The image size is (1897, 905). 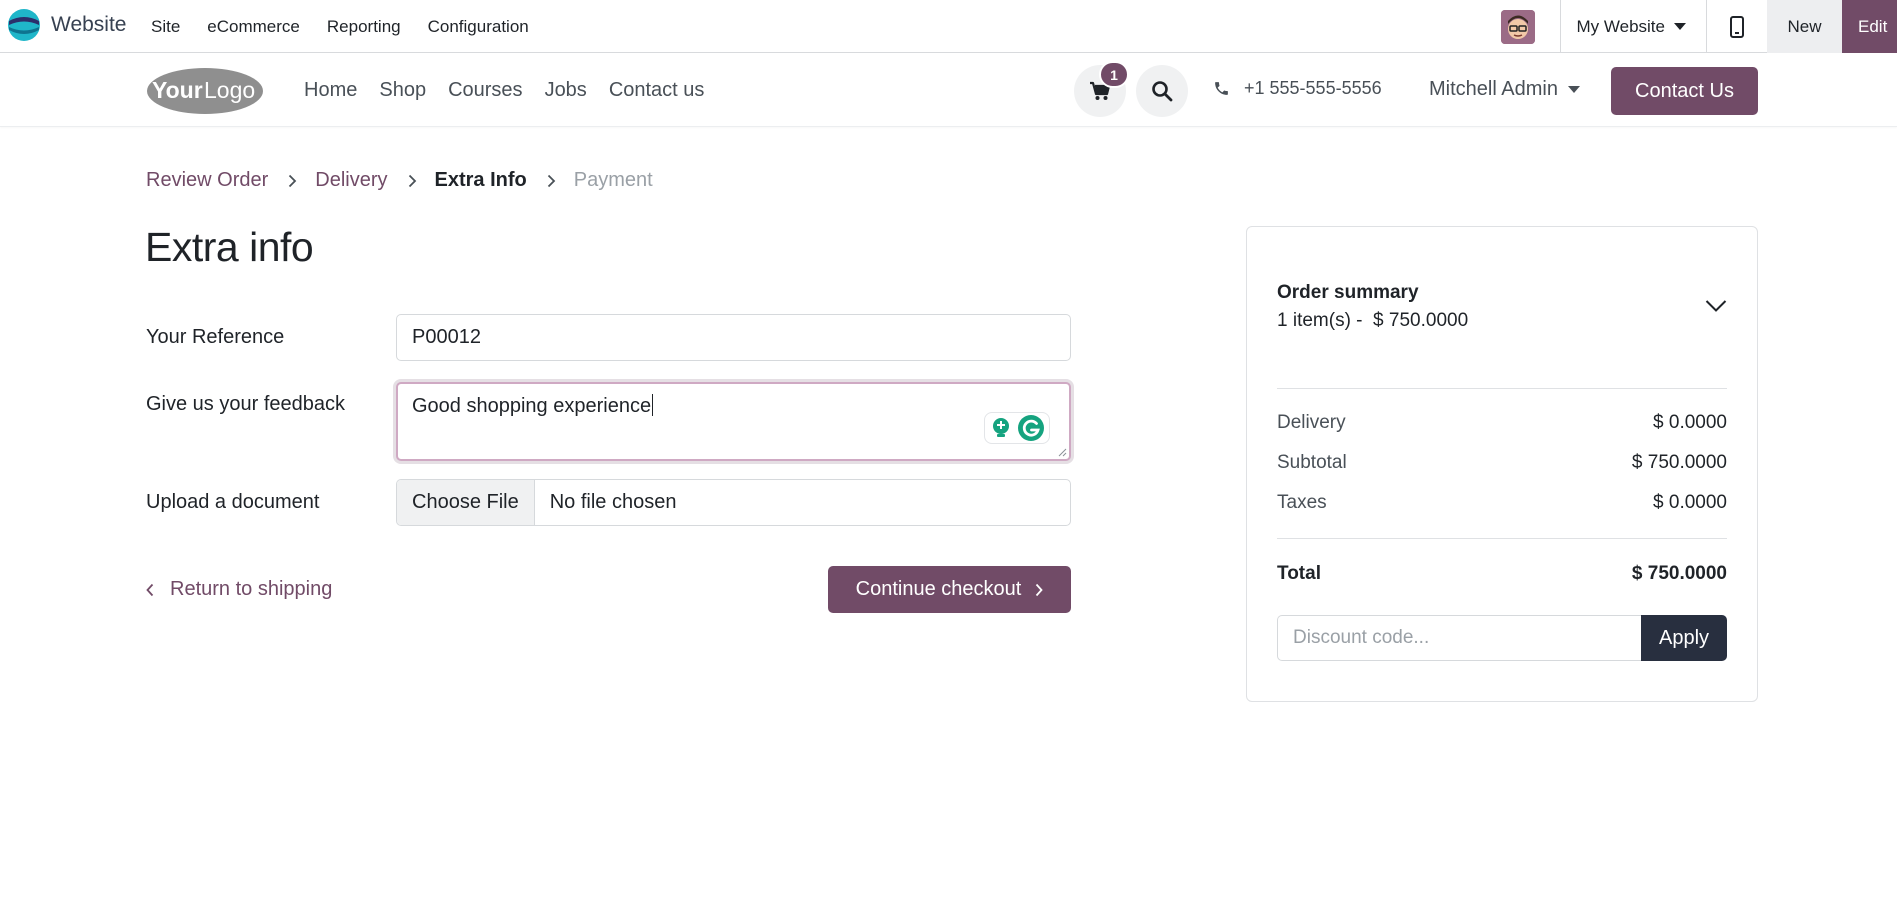 I want to click on admin-menu-reporting: Reporting, so click(x=364, y=27).